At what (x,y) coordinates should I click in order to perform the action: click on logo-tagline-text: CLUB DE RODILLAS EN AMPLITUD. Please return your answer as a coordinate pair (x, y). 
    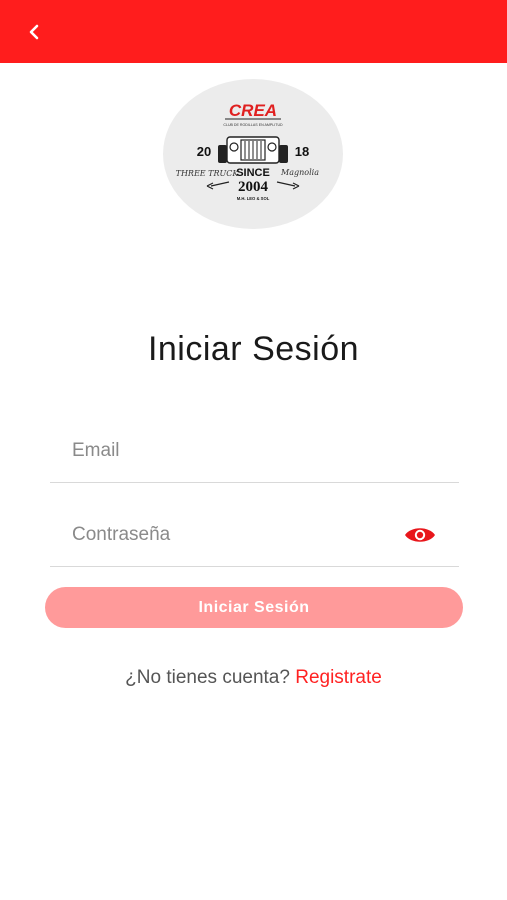
    Looking at the image, I should click on (253, 125).